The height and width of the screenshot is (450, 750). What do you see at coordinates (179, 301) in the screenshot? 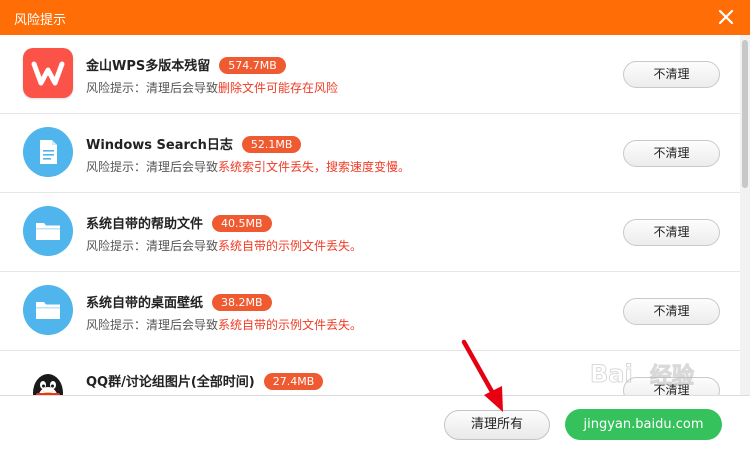
I see `item-name: 系统自带的桌面壁纸 38.2MB` at bounding box center [179, 301].